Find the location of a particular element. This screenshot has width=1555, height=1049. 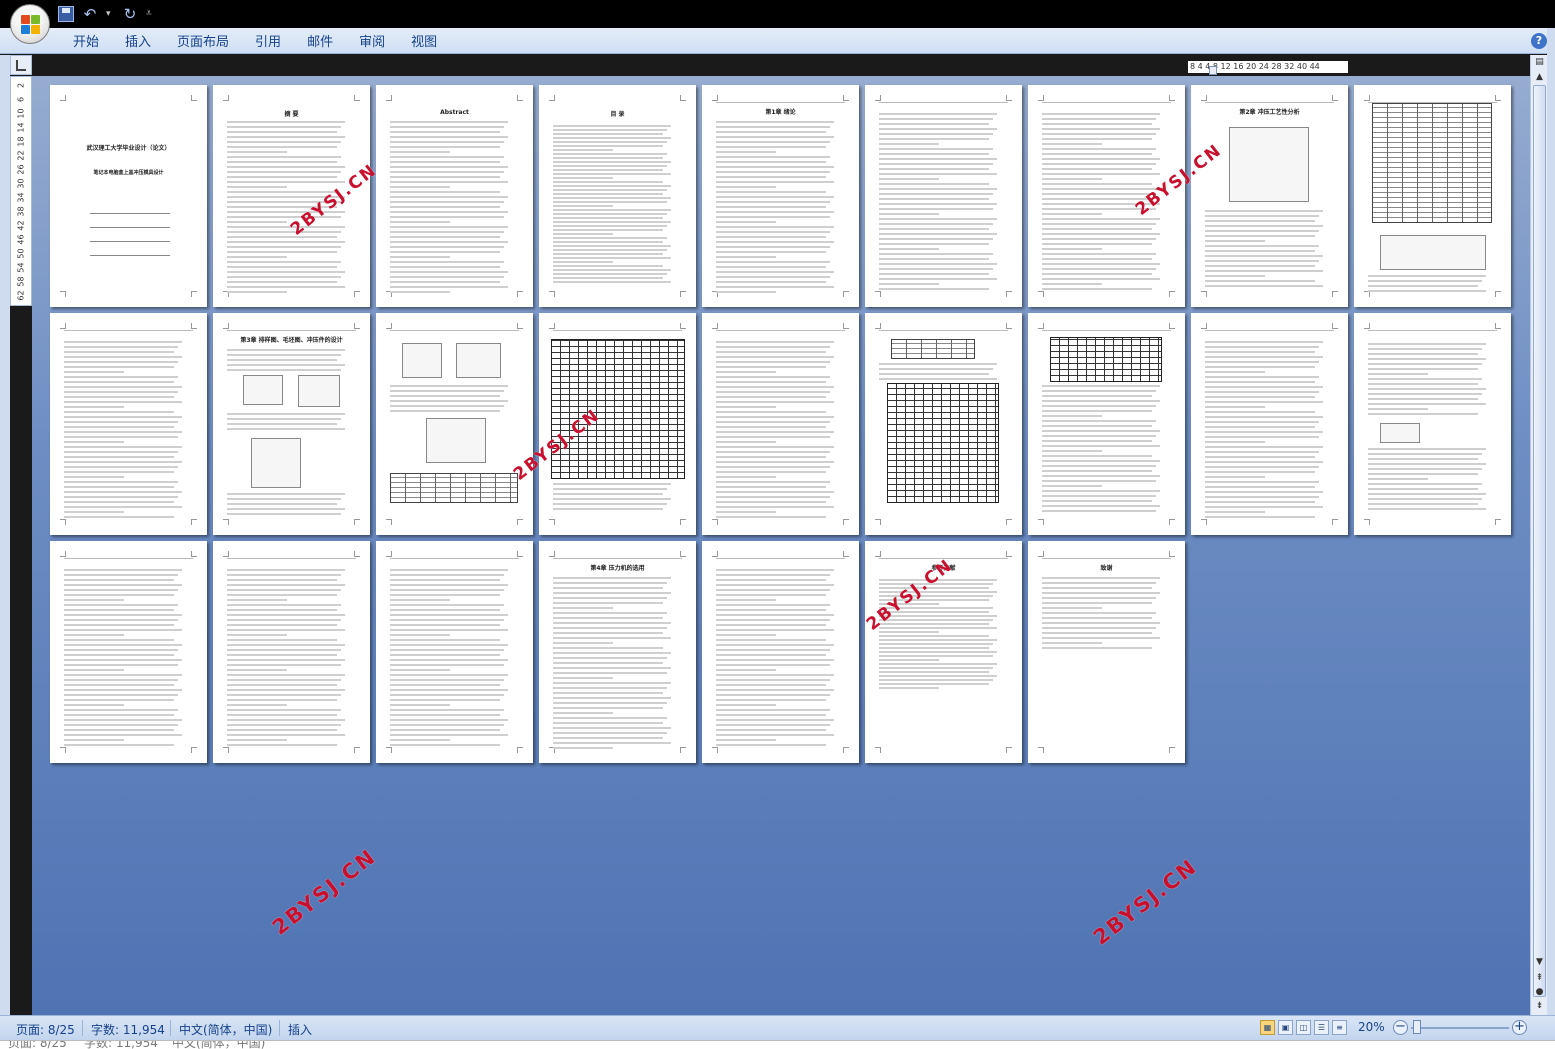

strip-language: 中文(简体，中国) is located at coordinates (219, 1044).